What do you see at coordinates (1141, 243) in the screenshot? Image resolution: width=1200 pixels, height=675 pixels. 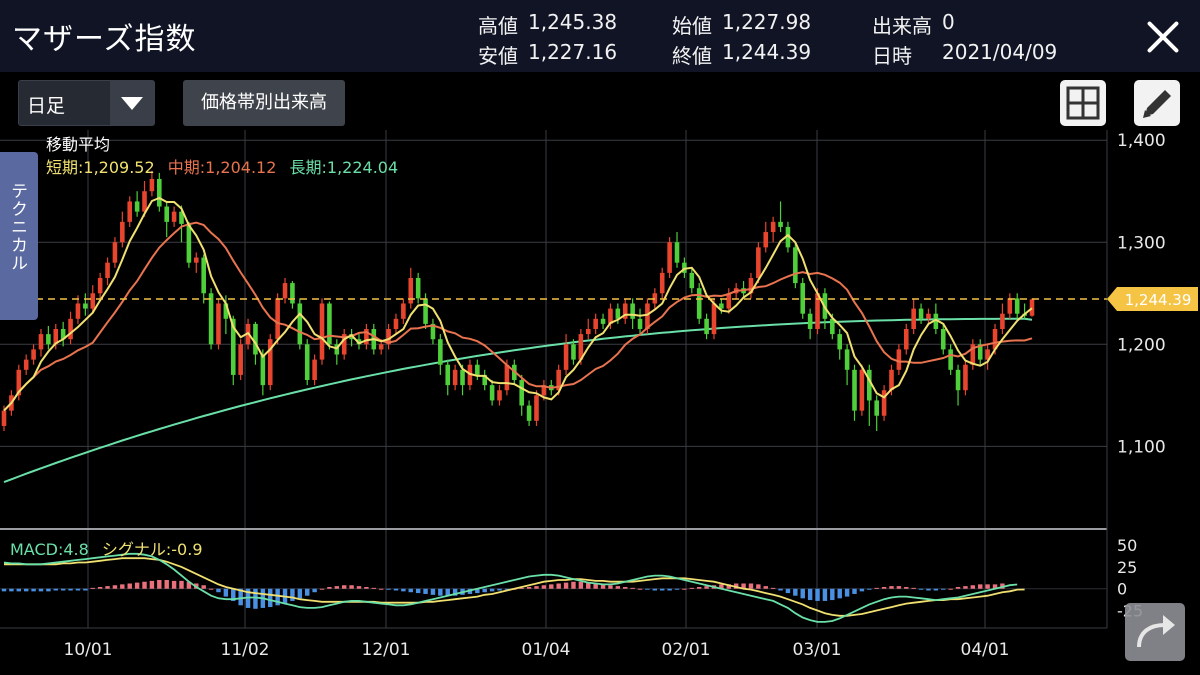 I see `price-tick-label: 1,300` at bounding box center [1141, 243].